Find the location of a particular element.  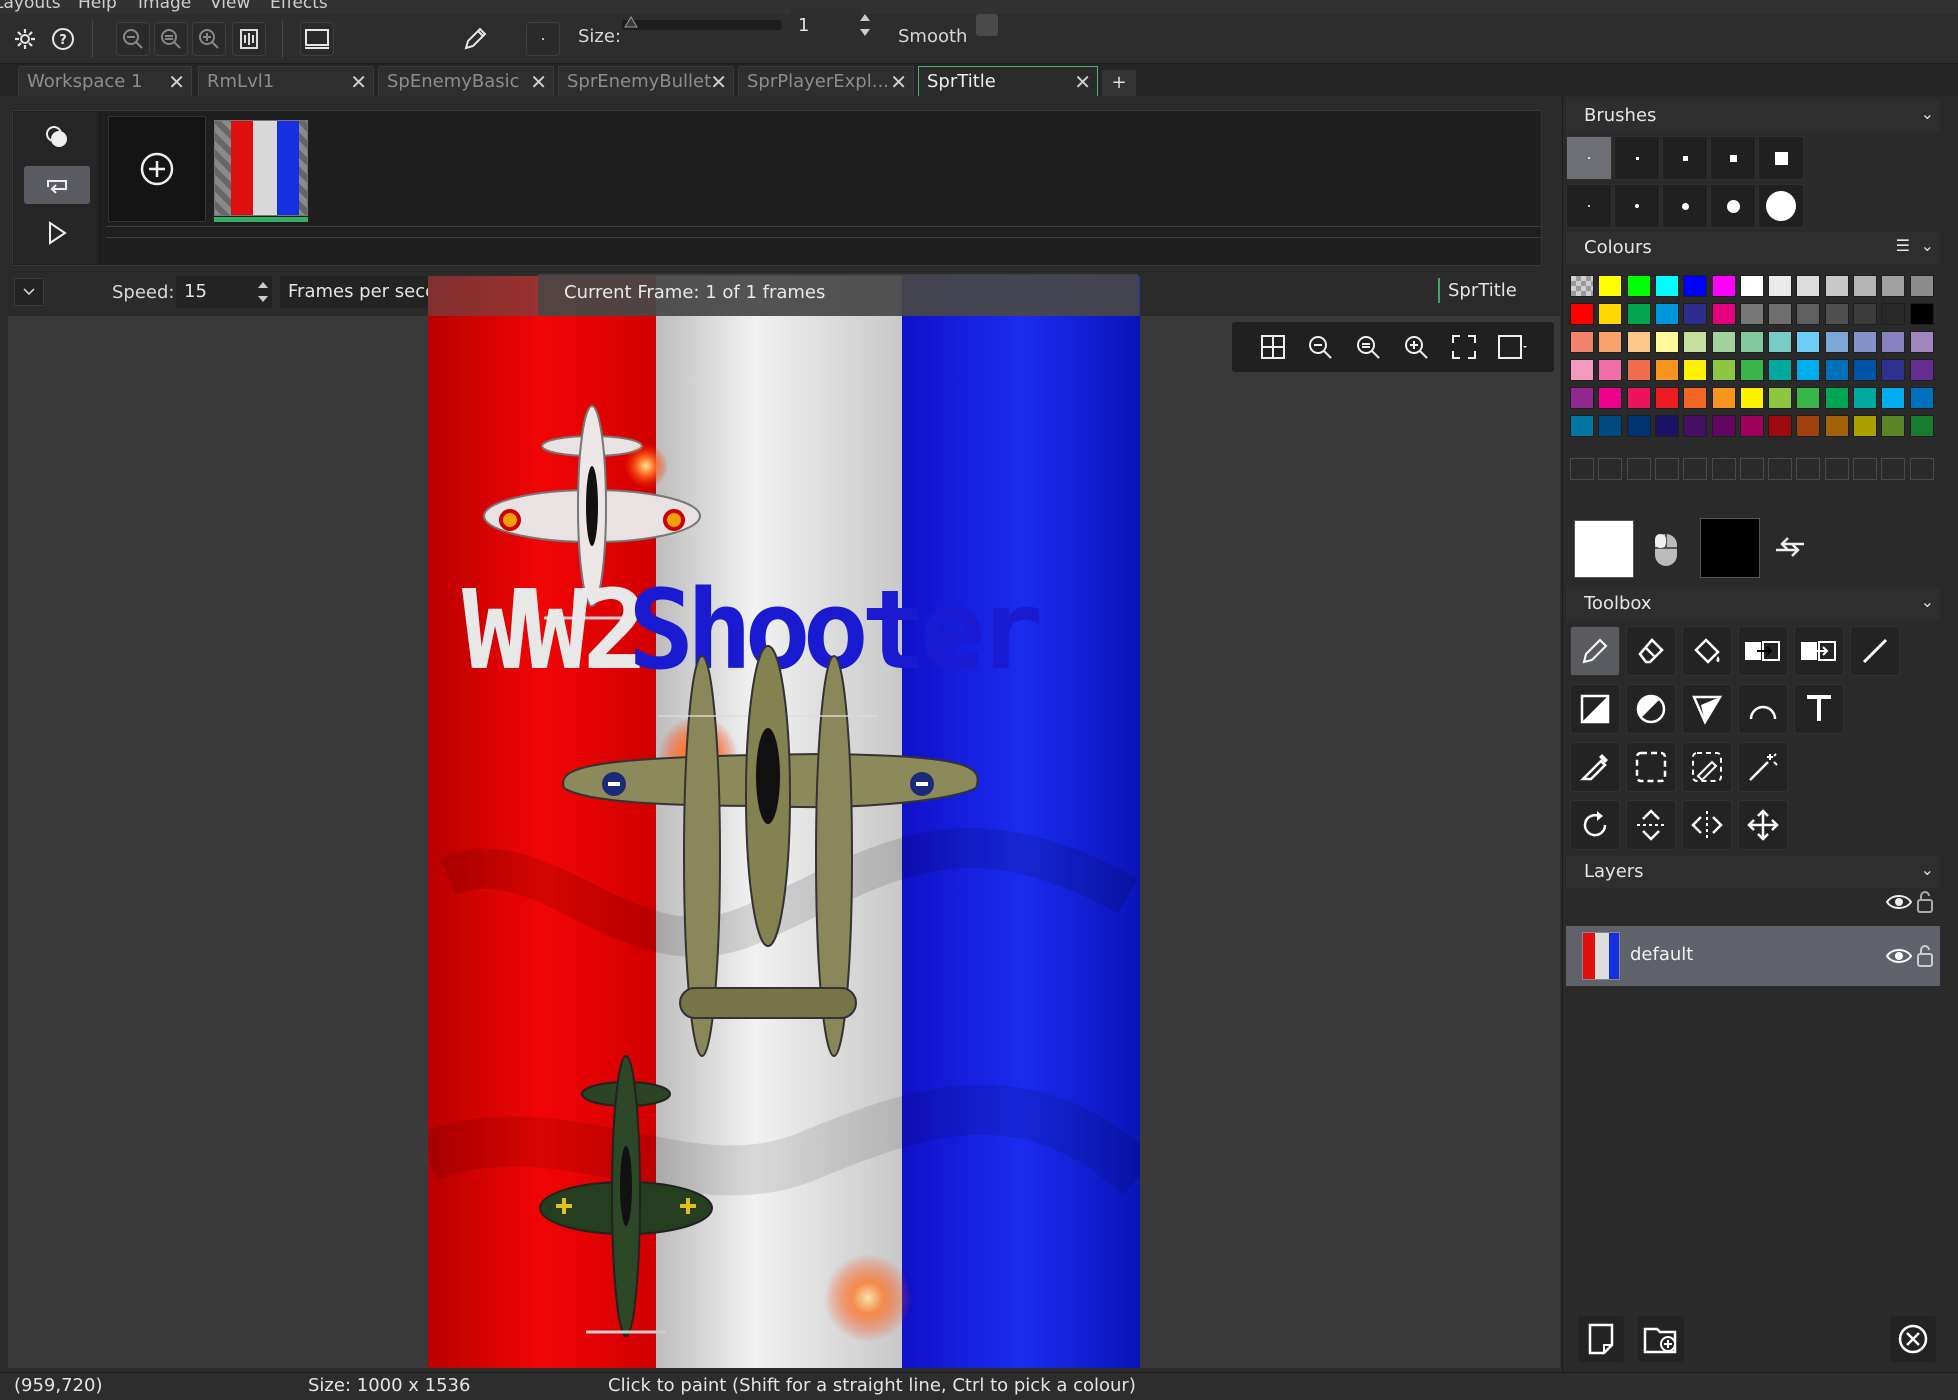

tab-spenemybasic: SpEnemyBasic ✕ is located at coordinates (466, 81).